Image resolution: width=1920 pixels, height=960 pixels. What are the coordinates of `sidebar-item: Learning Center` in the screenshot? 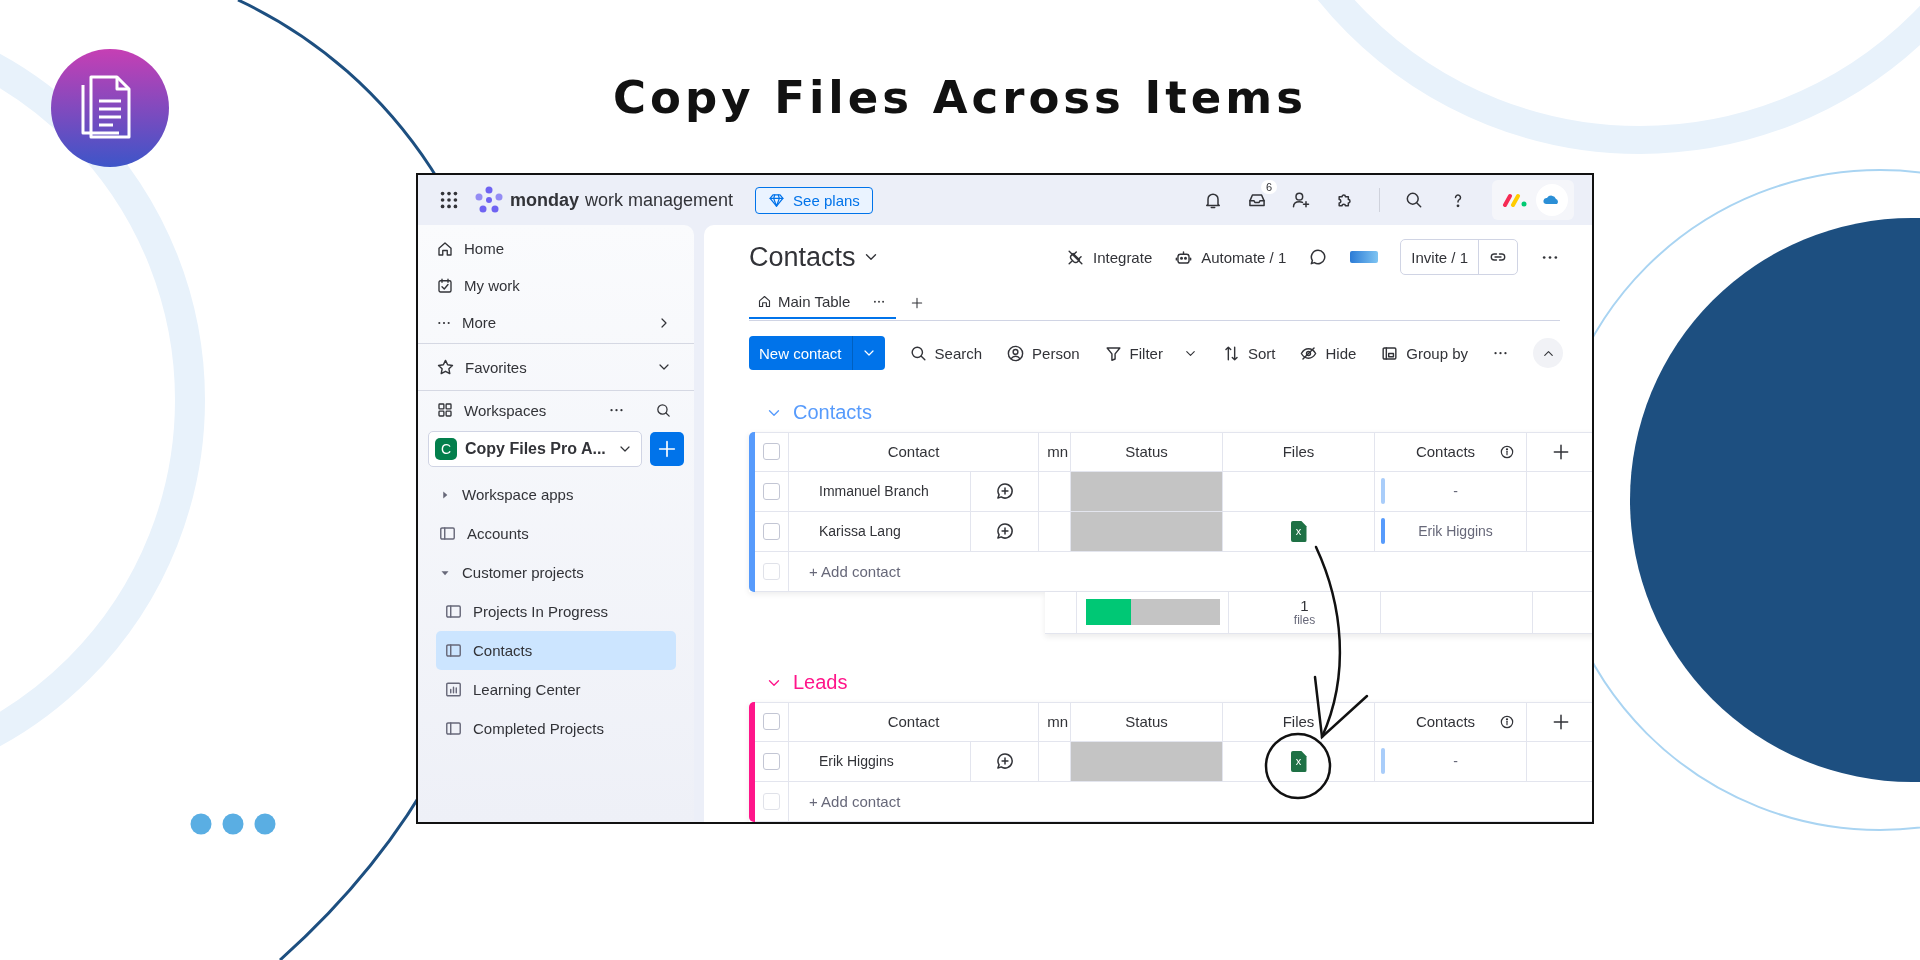 It's located at (556, 689).